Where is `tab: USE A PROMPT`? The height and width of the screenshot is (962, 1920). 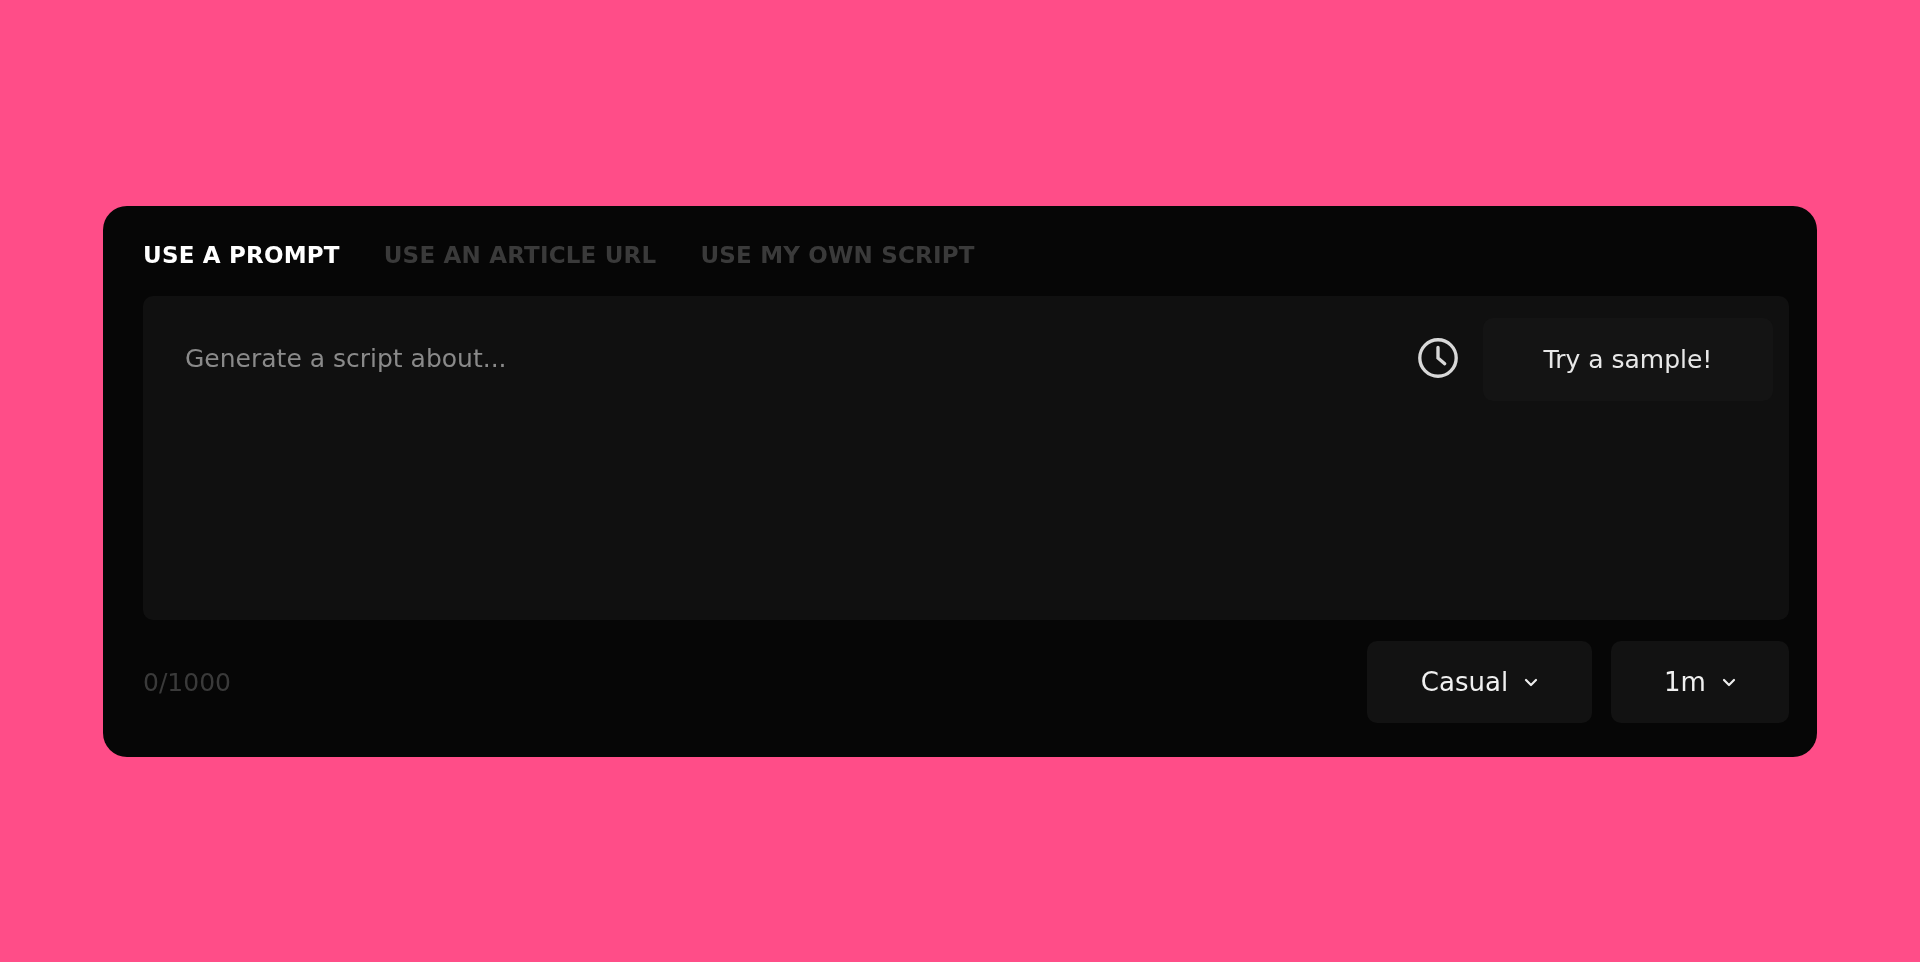
tab: USE A PROMPT is located at coordinates (241, 255).